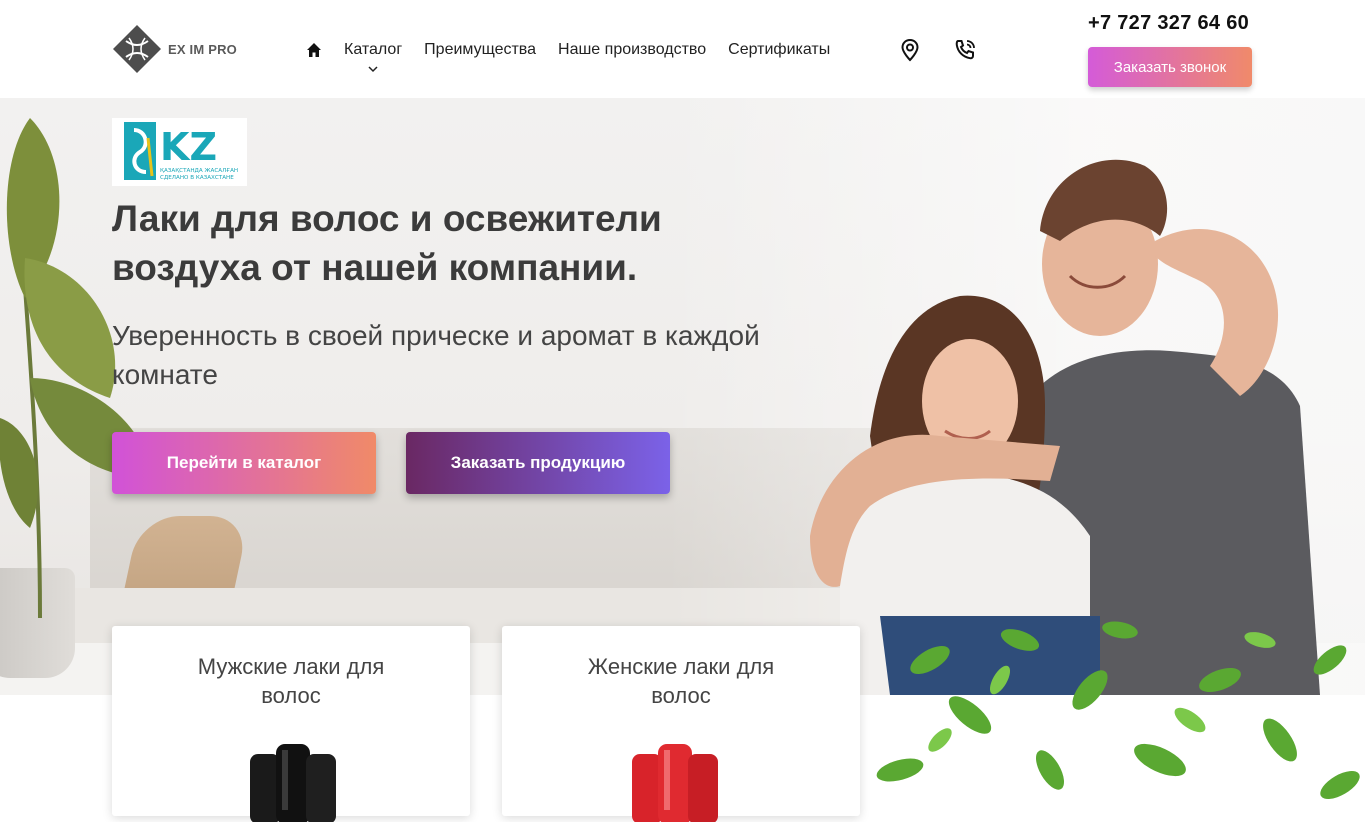 Image resolution: width=1365 pixels, height=822 pixels. I want to click on badge-line-ru: СДЕЛАНО В КАЗАХСТАНЕ, so click(197, 178).